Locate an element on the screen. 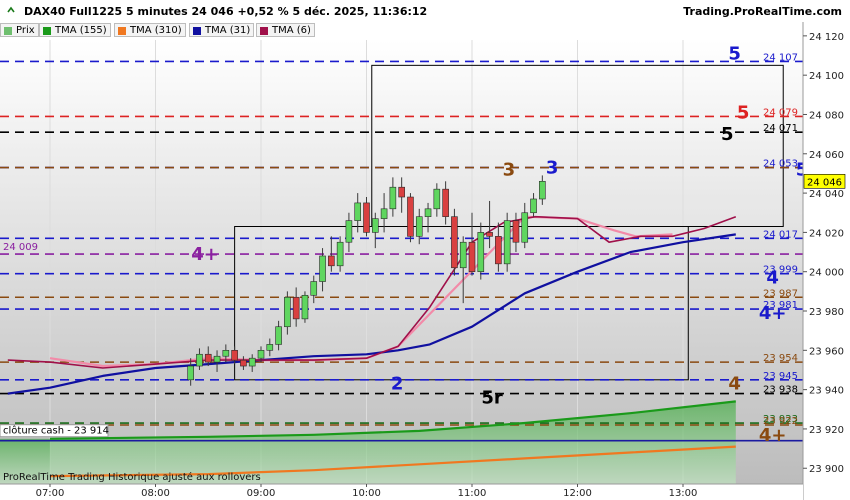  level-tag: 5r is located at coordinates (492, 397).